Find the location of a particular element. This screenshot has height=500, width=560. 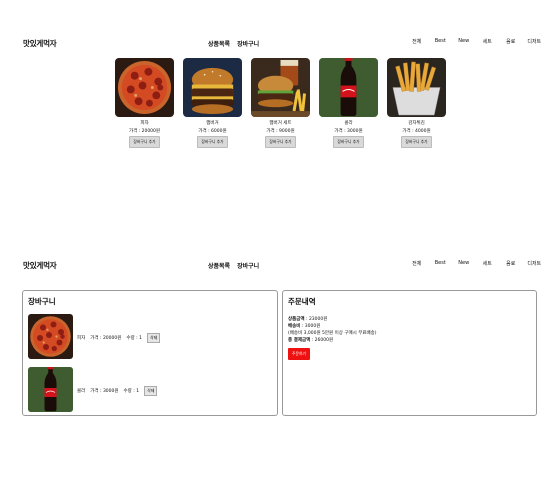

product-price: 가격 : 3000원 is located at coordinates (348, 131).